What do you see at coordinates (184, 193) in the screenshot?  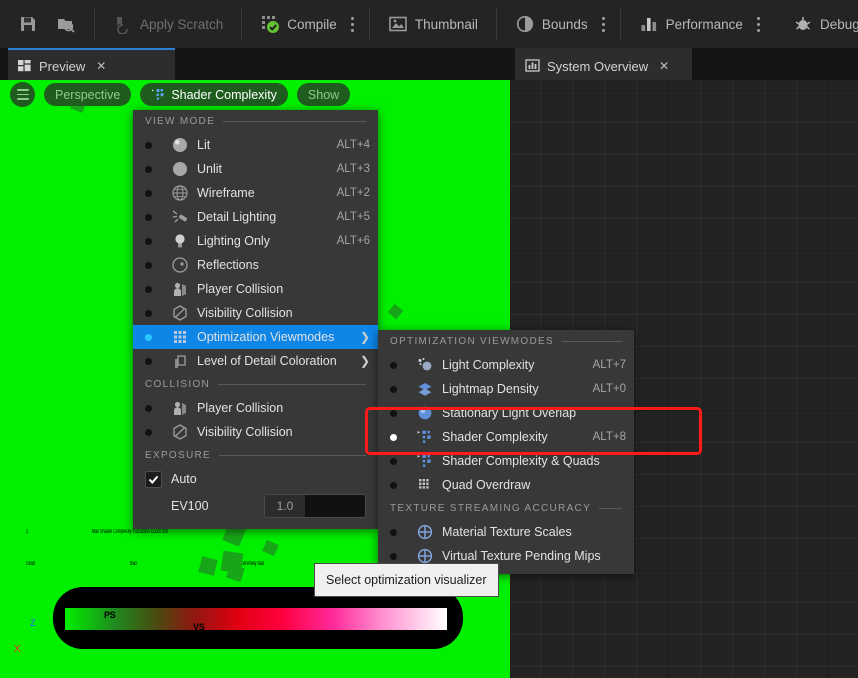 I see `wireframe-globe-icon-wrap` at bounding box center [184, 193].